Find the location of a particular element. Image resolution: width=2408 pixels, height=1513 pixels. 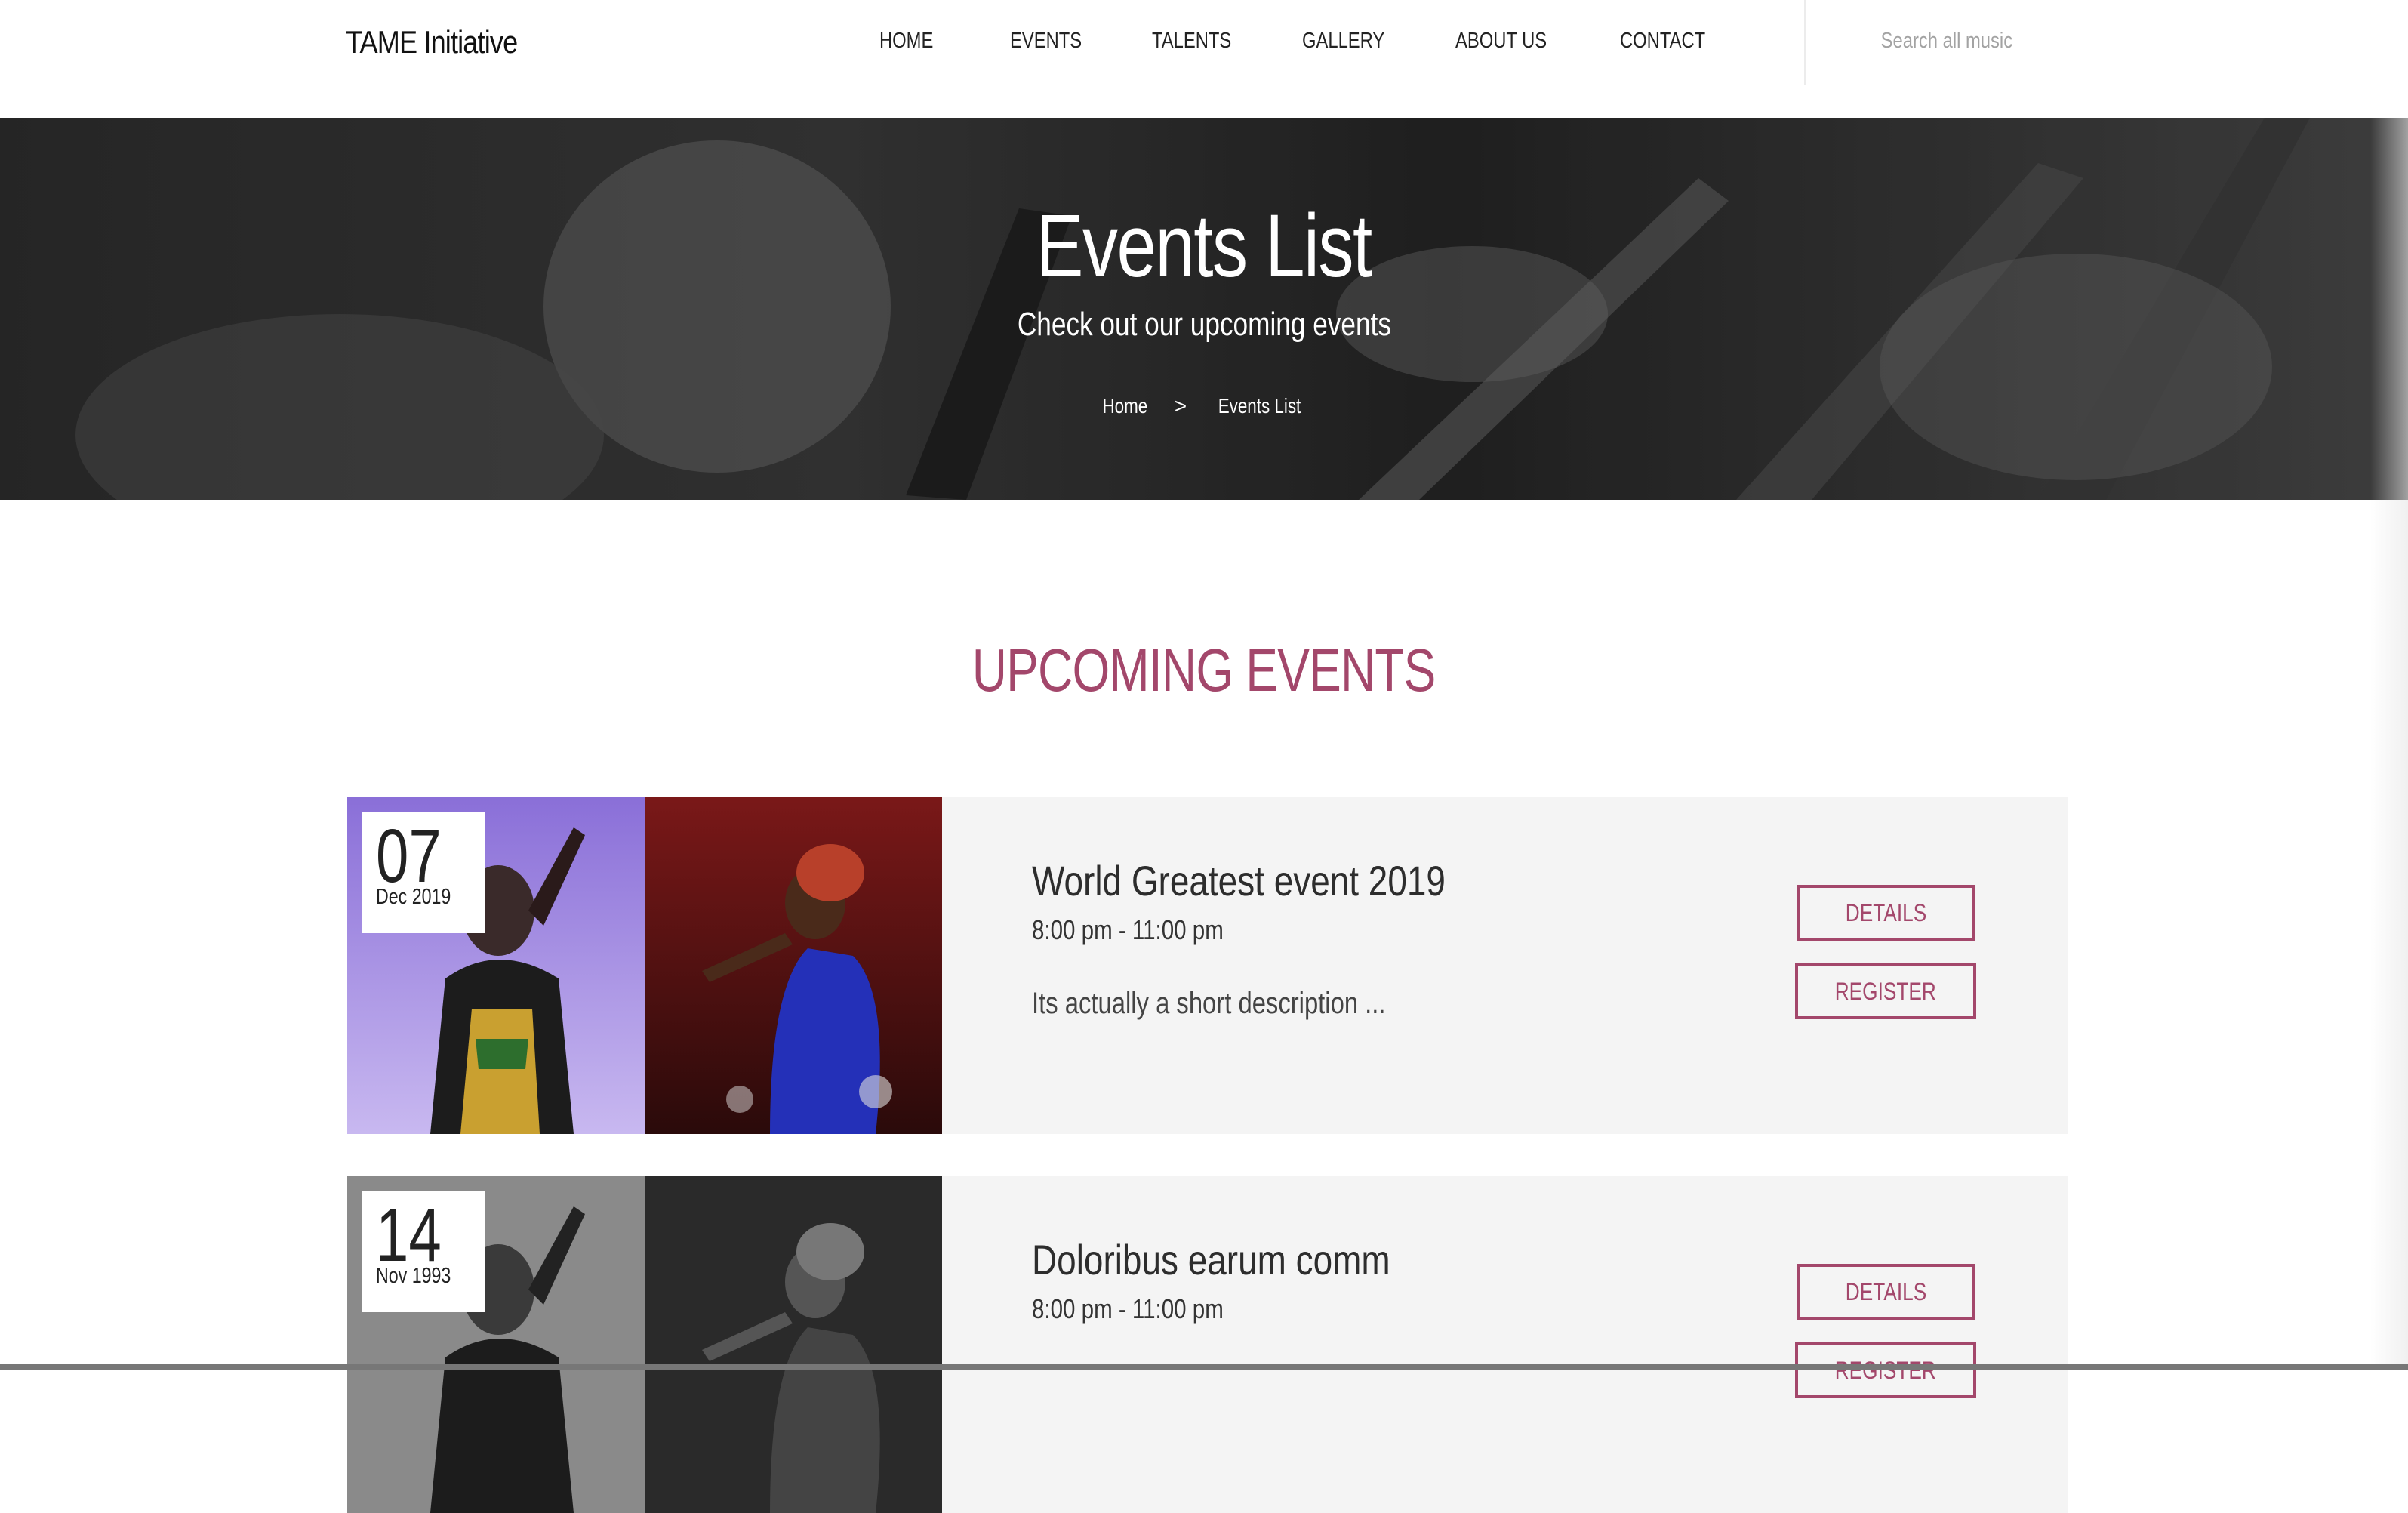

date-badge: 07 Dec 2019 is located at coordinates (423, 872).